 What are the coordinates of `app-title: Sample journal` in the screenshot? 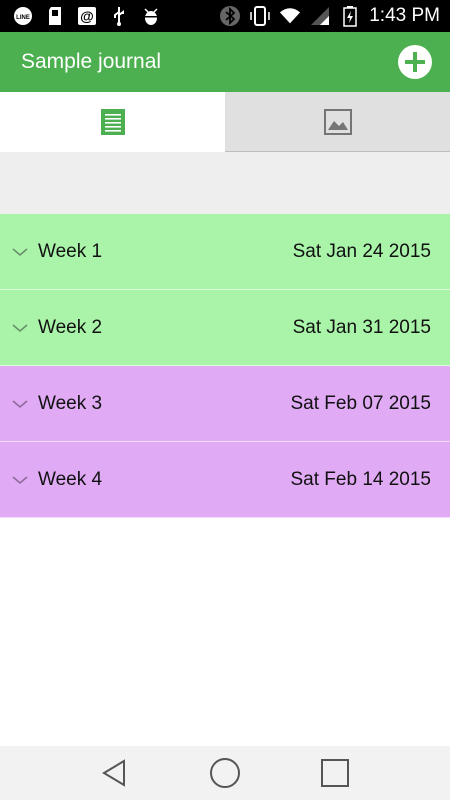 It's located at (91, 61).